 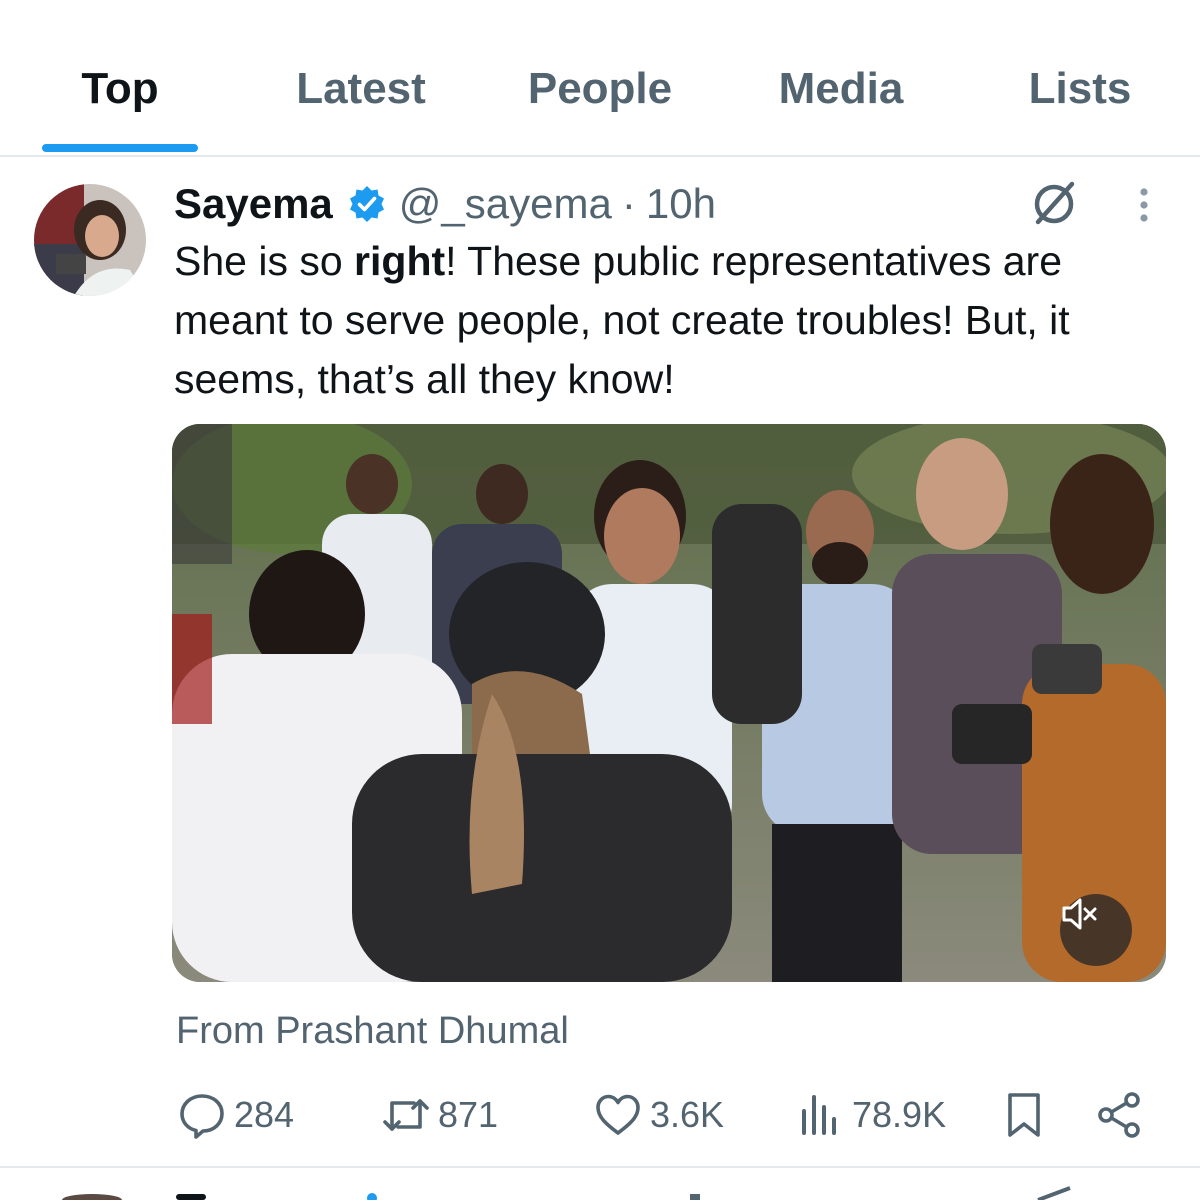 I want to click on search-tabs: Top Latest People Media Lists, so click(x=600, y=78).